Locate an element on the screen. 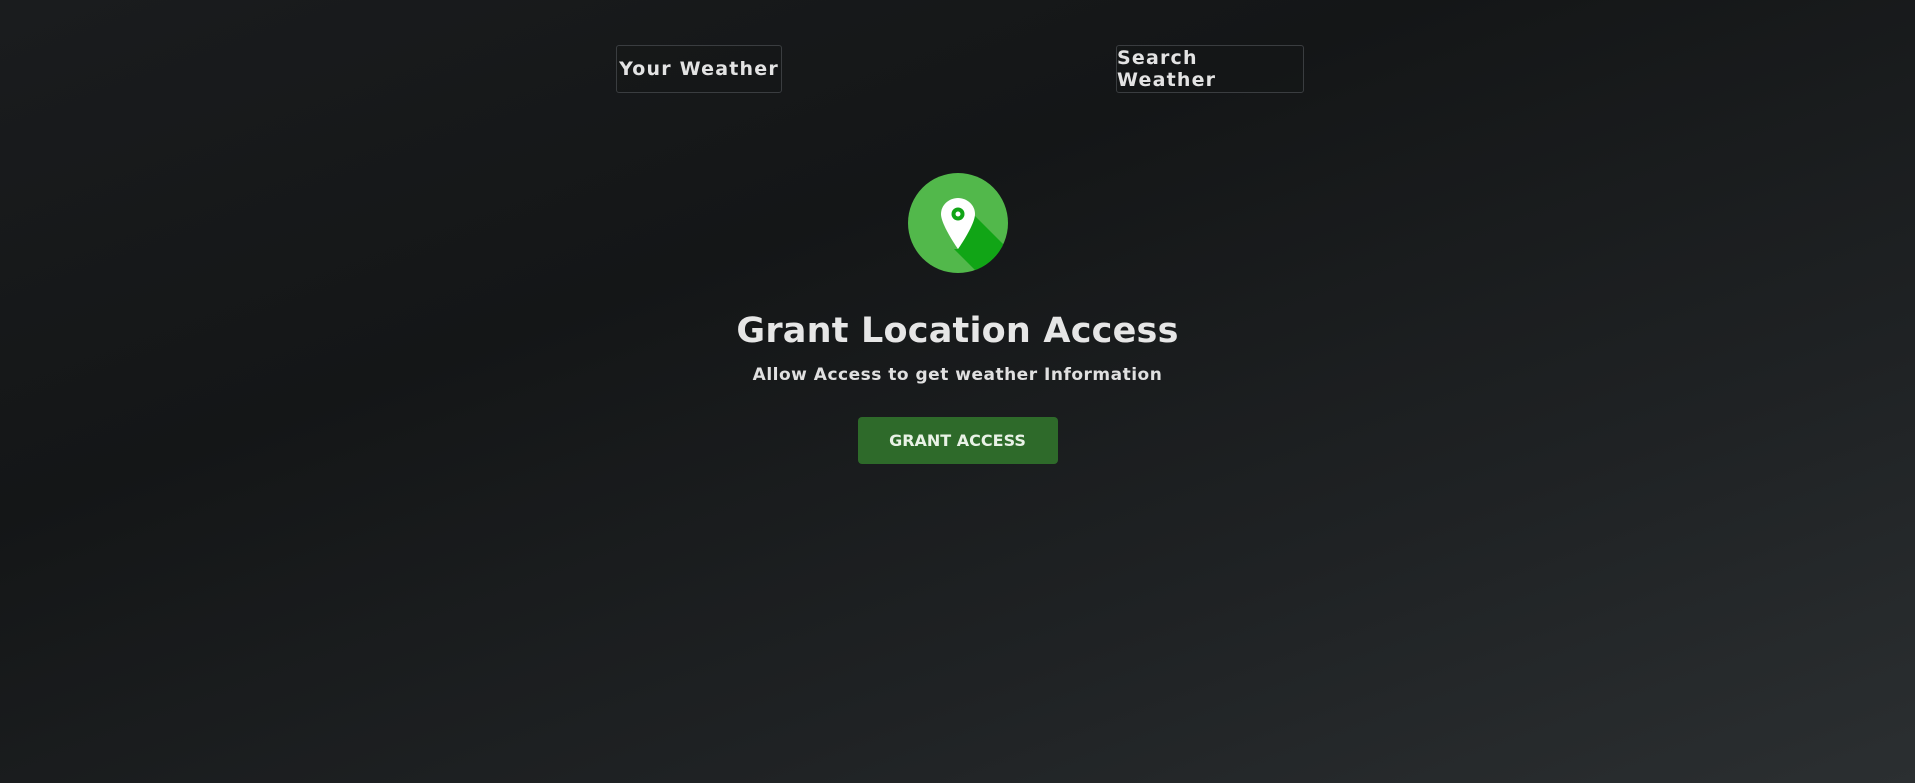 Image resolution: width=1915 pixels, height=783 pixels. tab-your-weather: Your Weather is located at coordinates (699, 69).